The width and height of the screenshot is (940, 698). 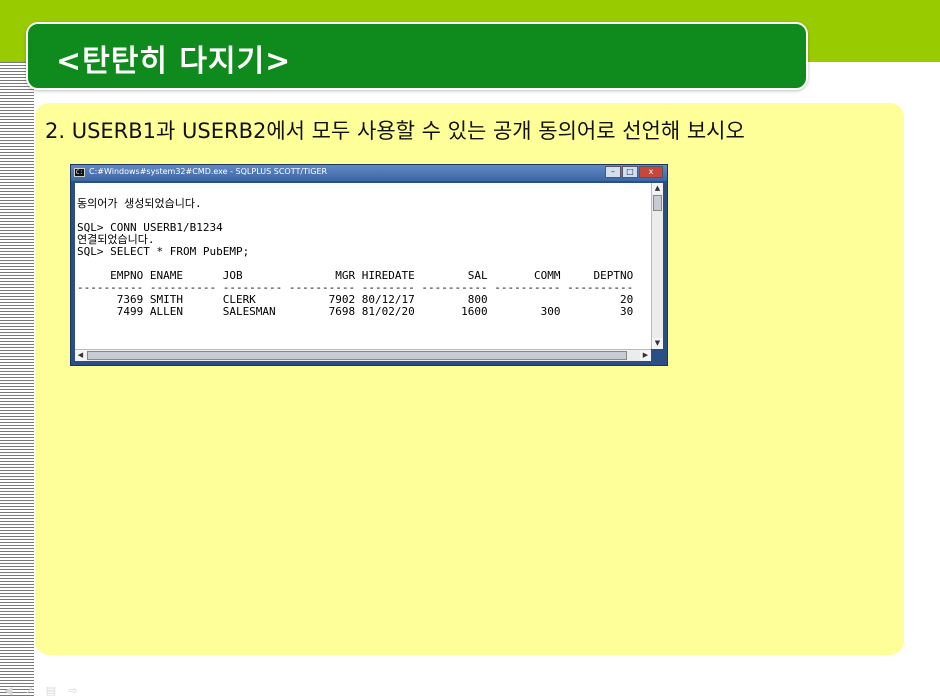 I want to click on vertical-scrollbar: ▲ ▼, so click(x=657, y=266).